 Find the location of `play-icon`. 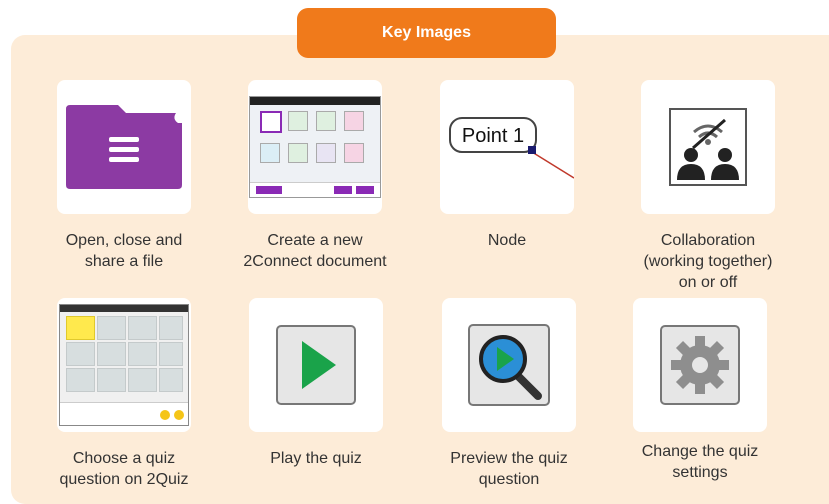

play-icon is located at coordinates (316, 365).